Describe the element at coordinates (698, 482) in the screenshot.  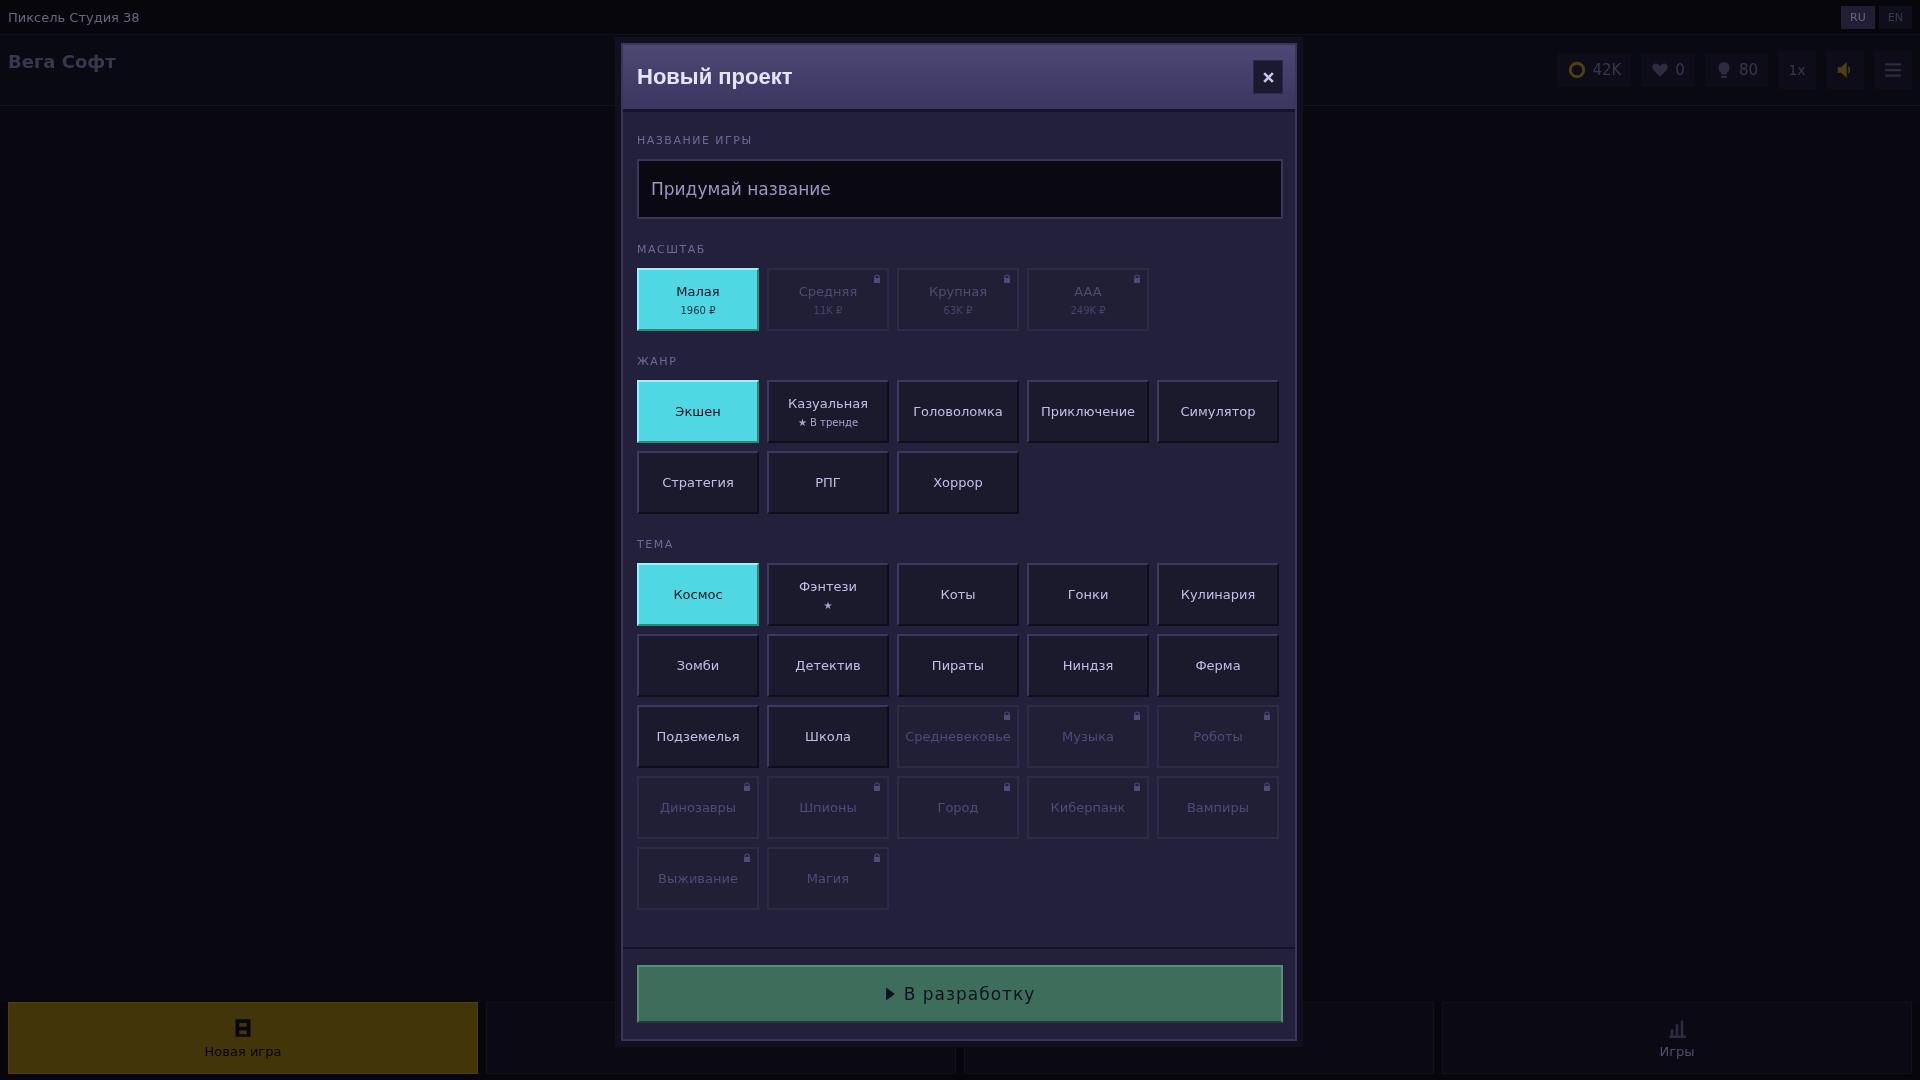
I see `option-button: Стратегия` at that location.